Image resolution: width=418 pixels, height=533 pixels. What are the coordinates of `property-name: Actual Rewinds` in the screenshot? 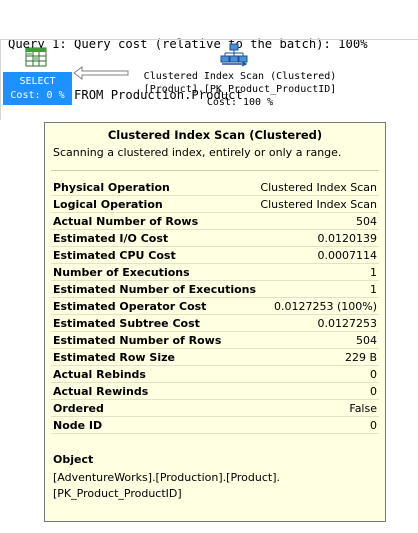 It's located at (101, 391).